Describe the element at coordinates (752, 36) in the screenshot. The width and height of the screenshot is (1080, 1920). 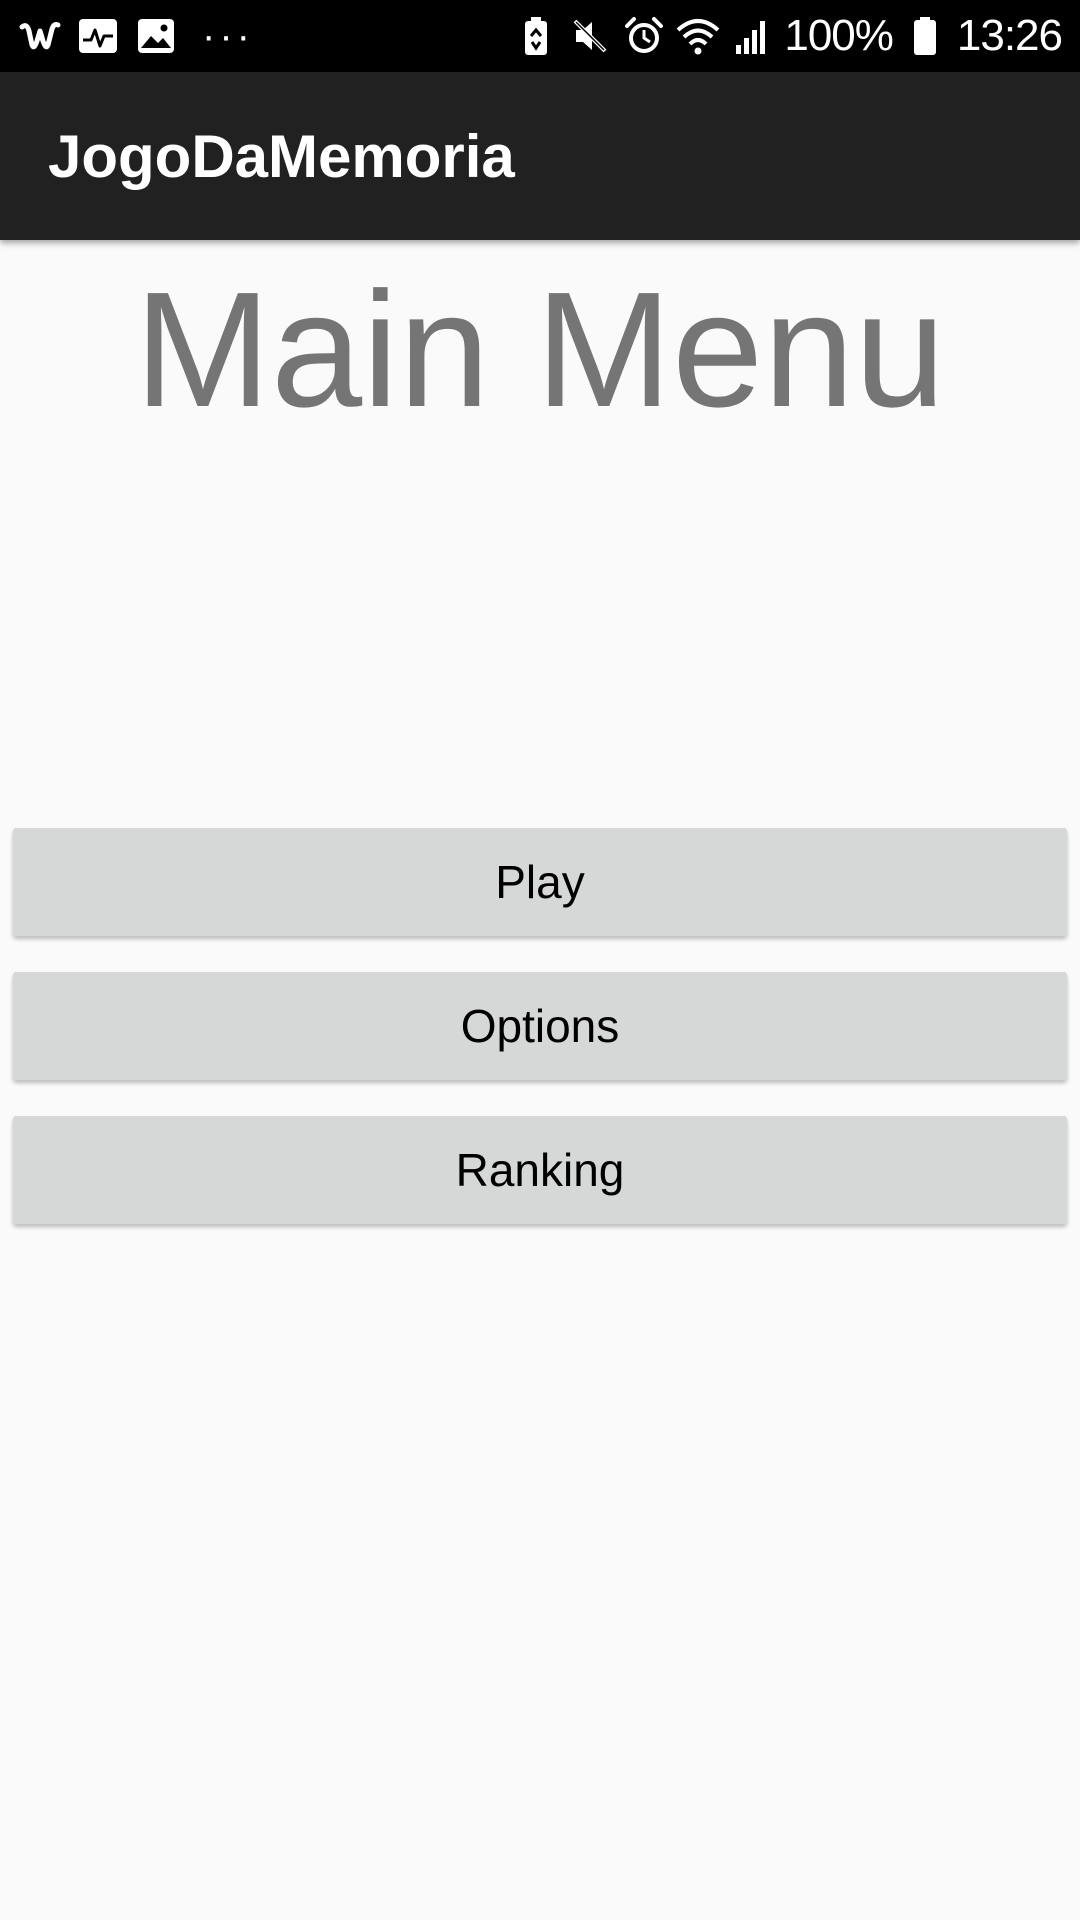
I see `signal-icon` at that location.